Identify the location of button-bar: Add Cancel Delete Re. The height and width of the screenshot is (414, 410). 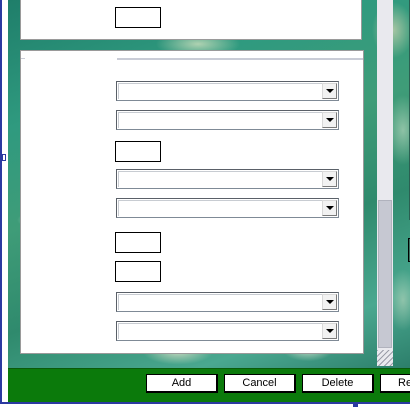
(209, 385).